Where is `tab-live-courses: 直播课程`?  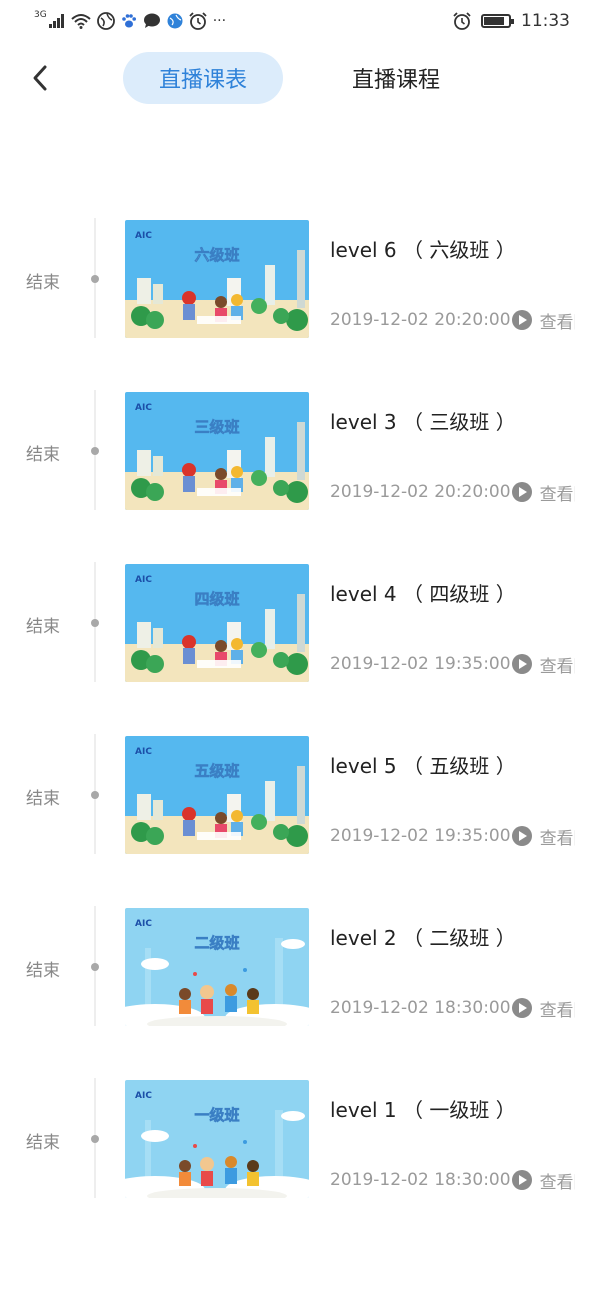 tab-live-courses: 直播课程 is located at coordinates (396, 78).